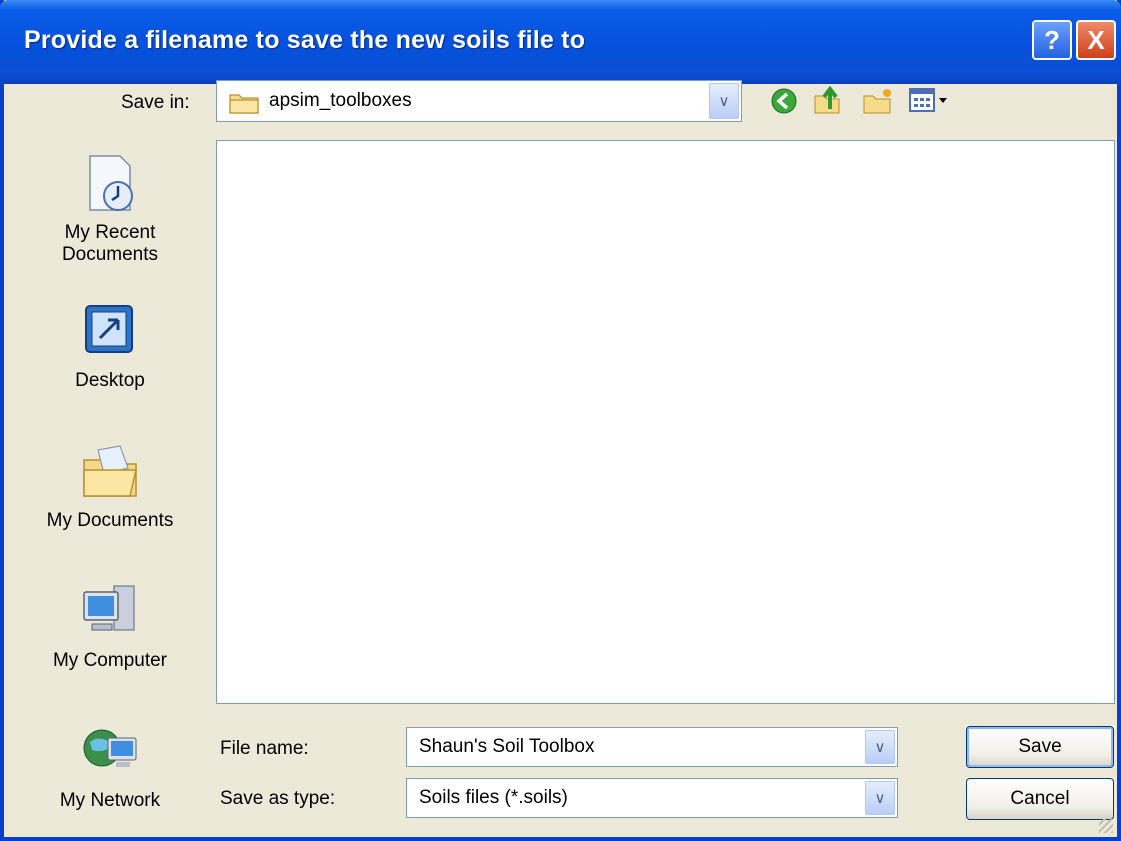  I want to click on file-name-input: Shaun's Soil Toolbox ∨, so click(652, 747).